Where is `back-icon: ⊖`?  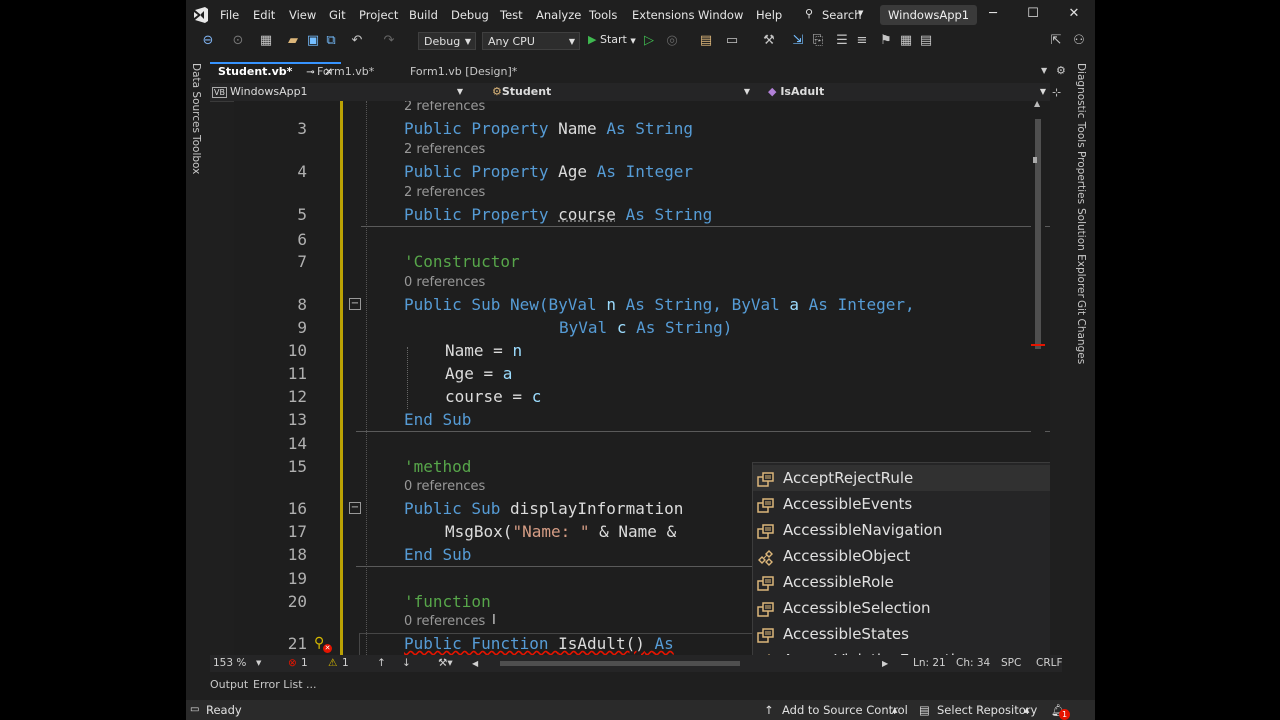 back-icon: ⊖ is located at coordinates (208, 41).